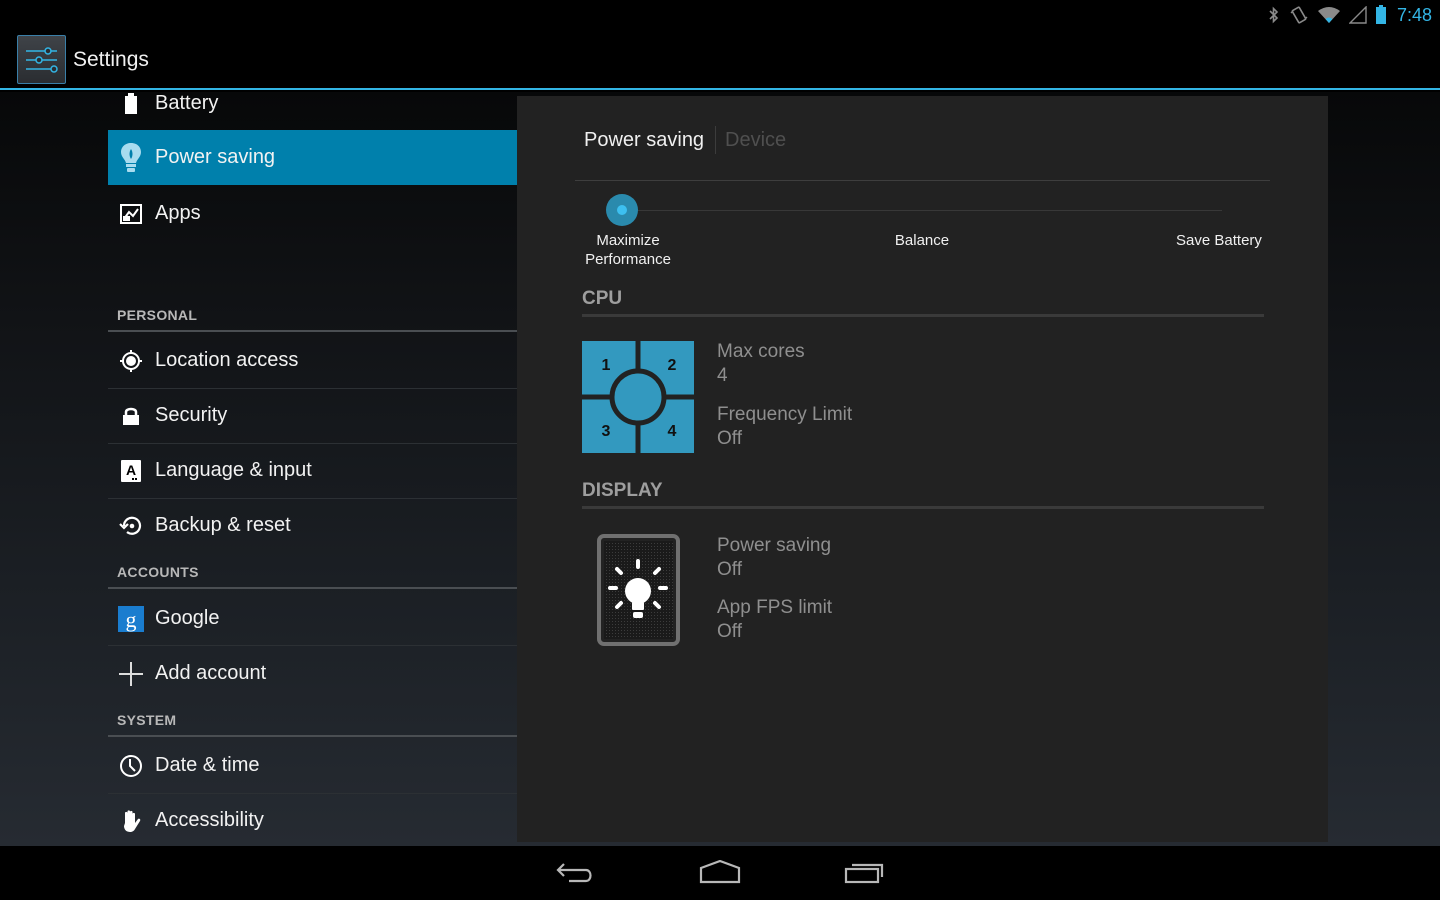 The height and width of the screenshot is (900, 1440). I want to click on core-label: 4, so click(672, 431).